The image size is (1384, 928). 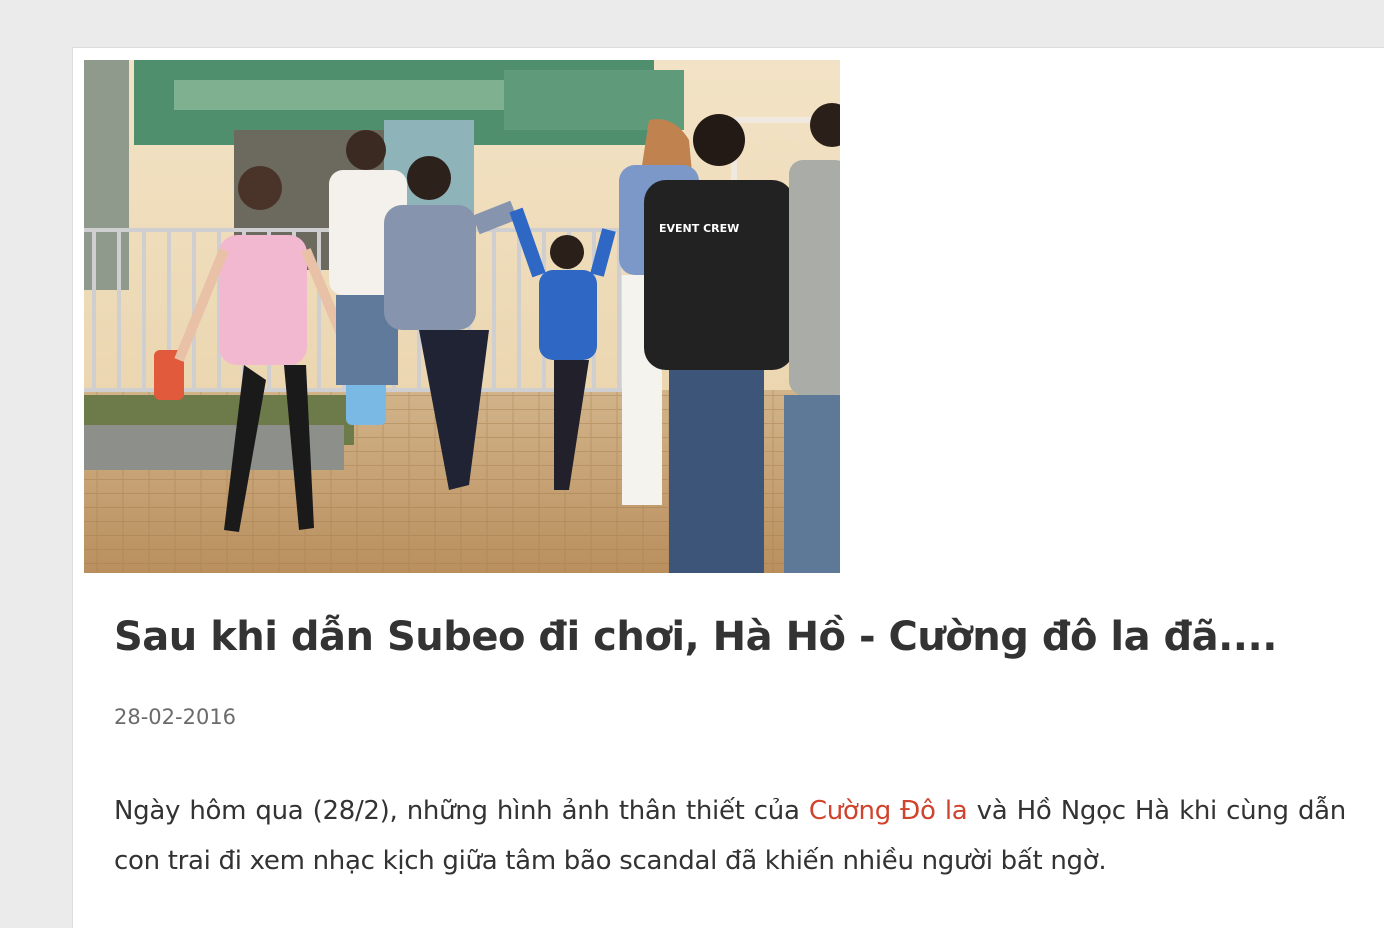 What do you see at coordinates (699, 228) in the screenshot?
I see `event-crew-print: EVENT CREW` at bounding box center [699, 228].